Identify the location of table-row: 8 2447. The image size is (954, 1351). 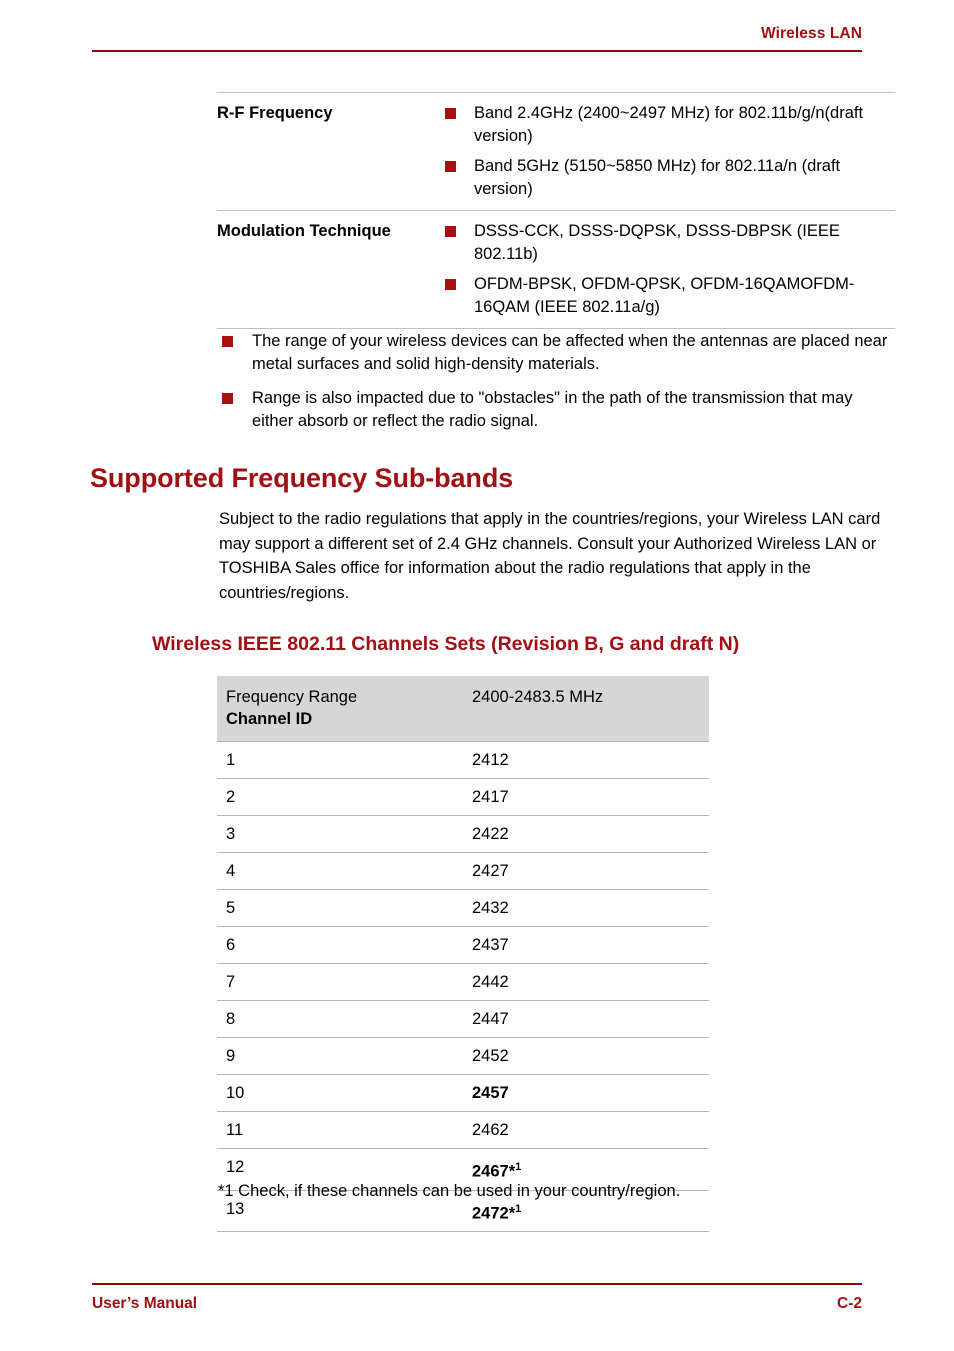
(463, 1019).